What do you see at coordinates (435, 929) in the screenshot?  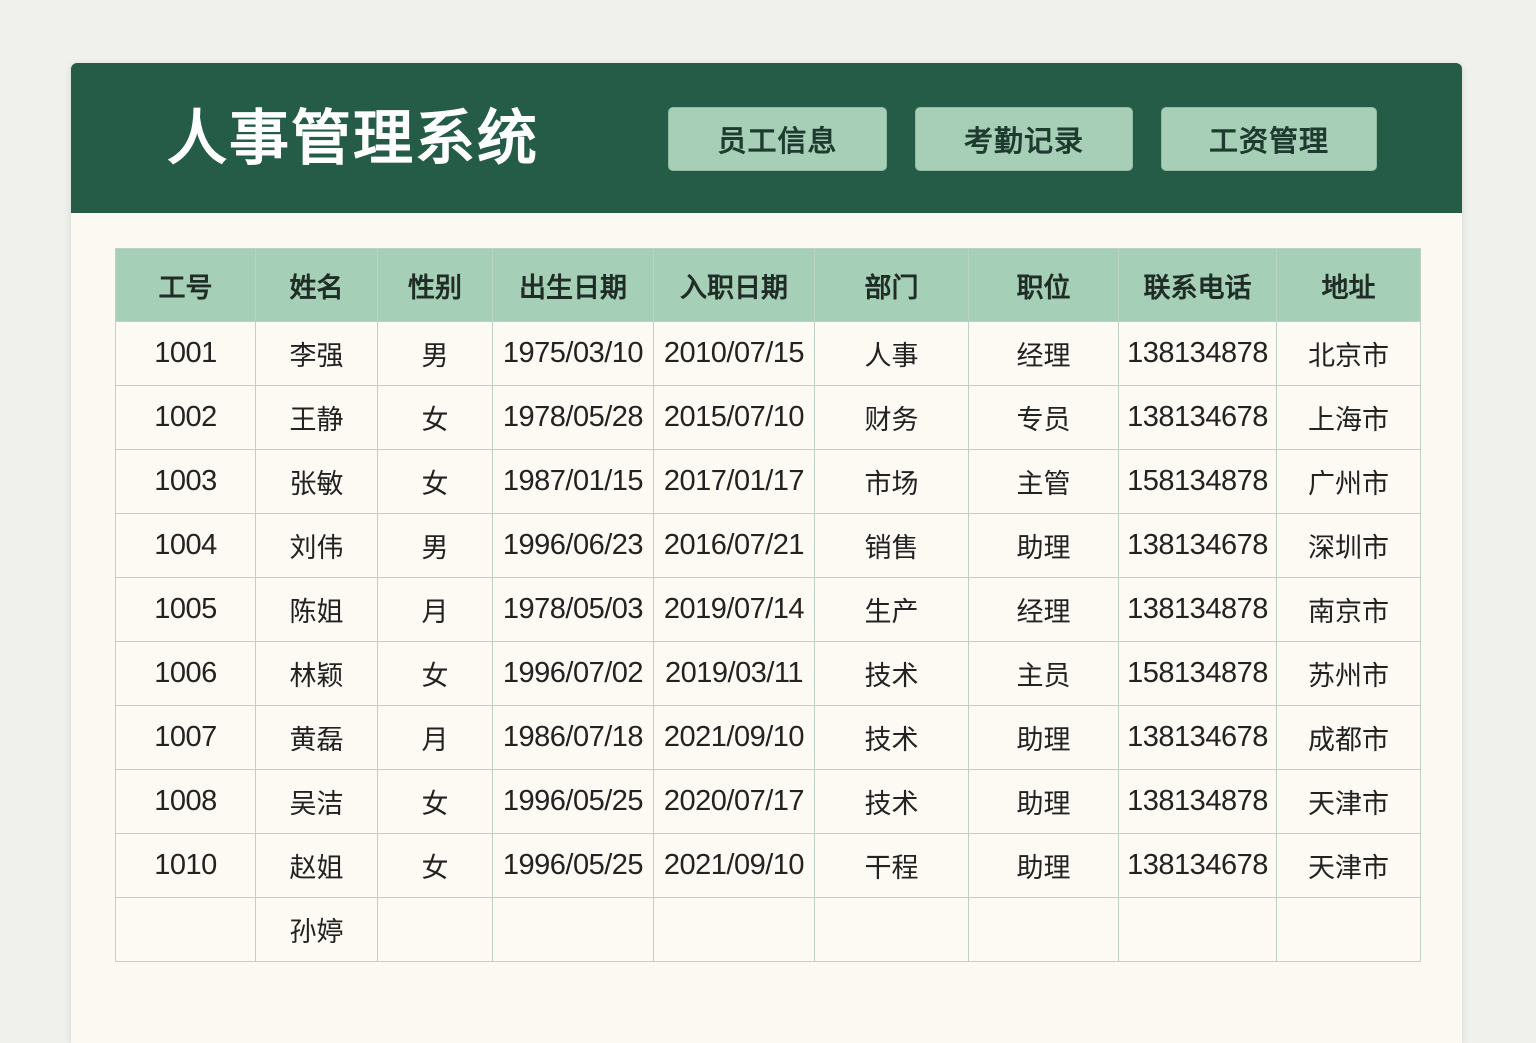 I see `cell-gender` at bounding box center [435, 929].